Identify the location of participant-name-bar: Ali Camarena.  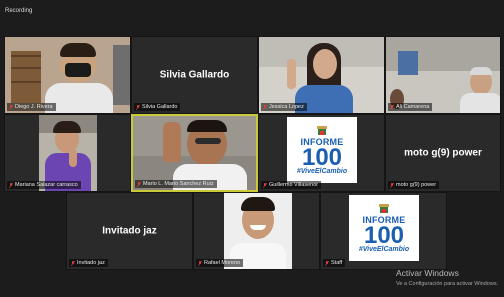
(410, 107).